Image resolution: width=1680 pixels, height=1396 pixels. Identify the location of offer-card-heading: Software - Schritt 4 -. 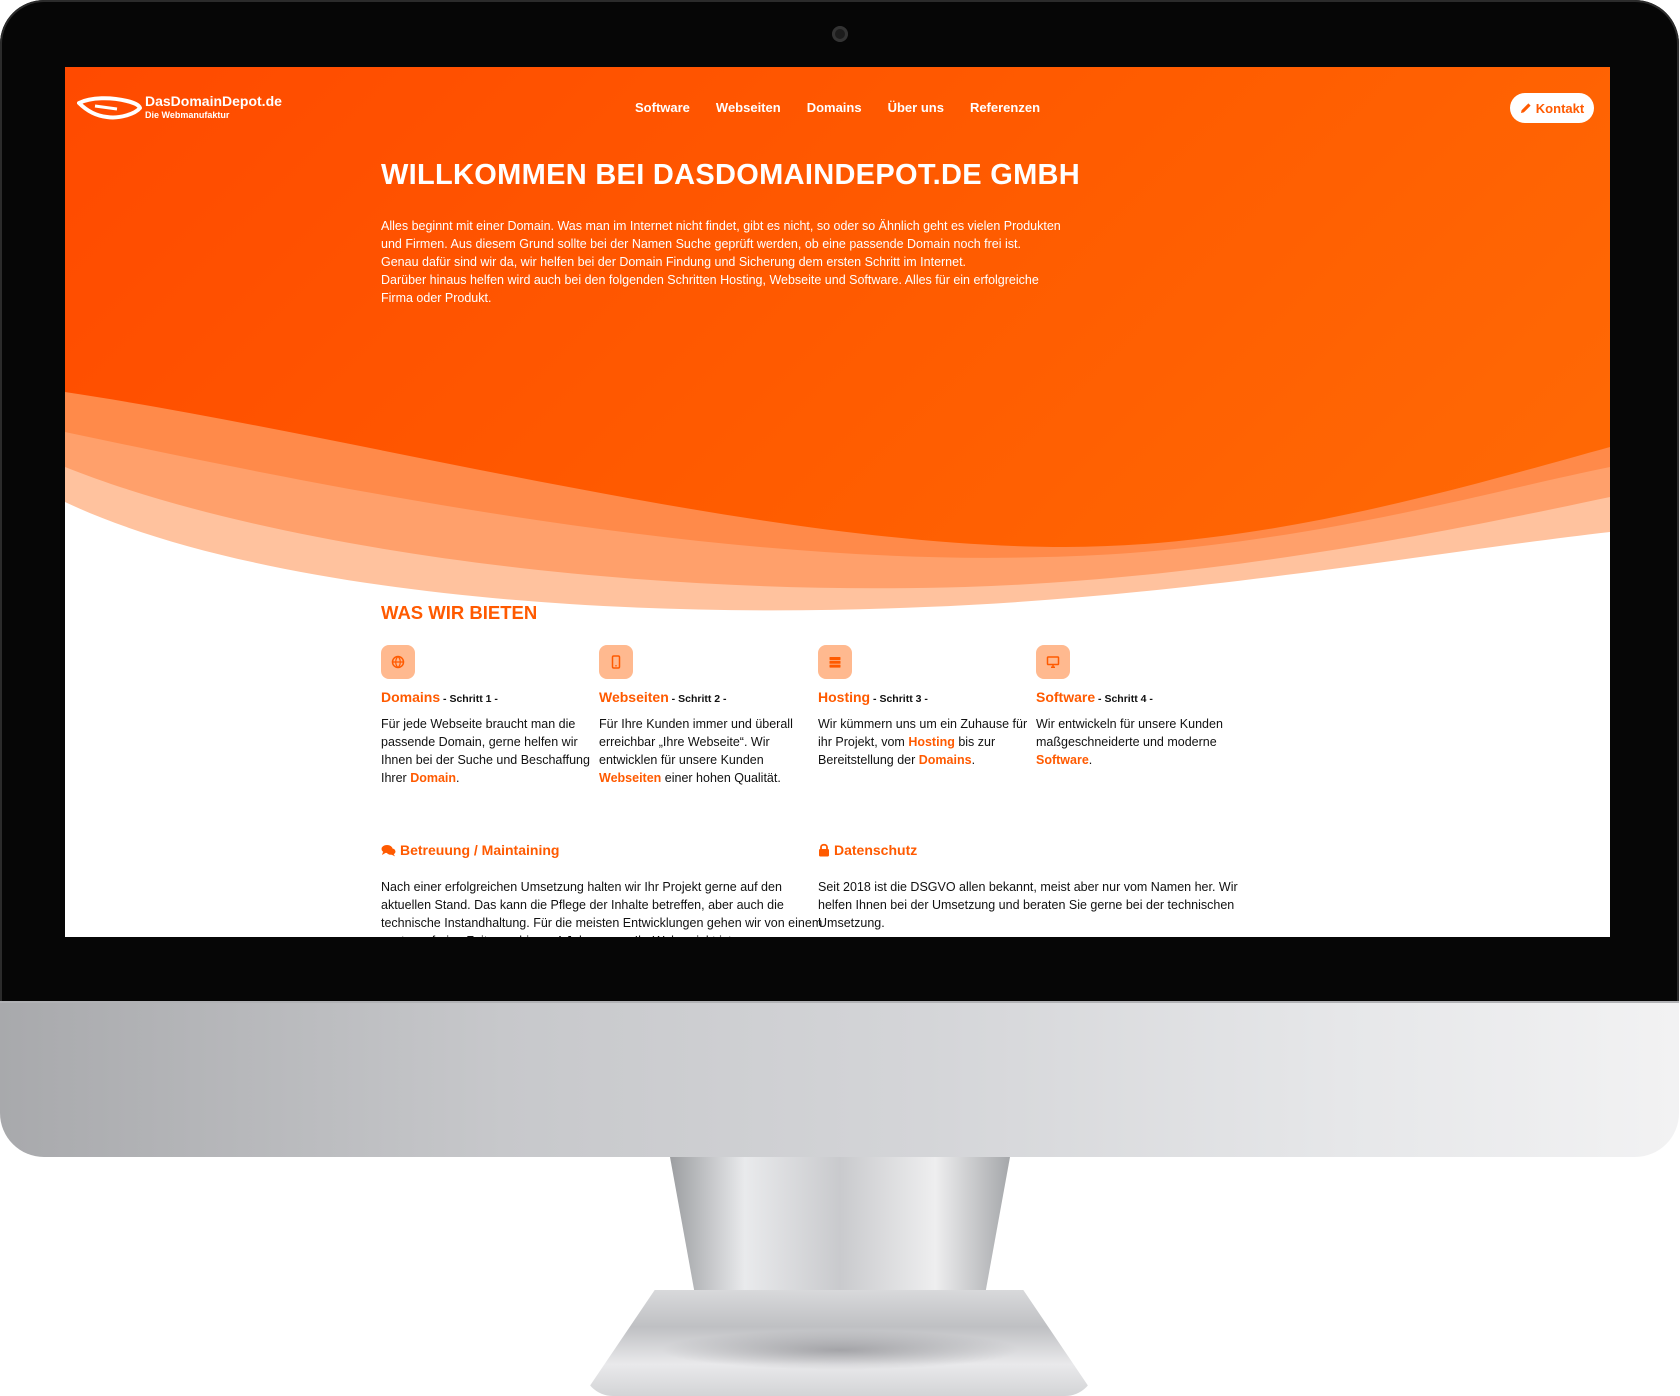
(1141, 698).